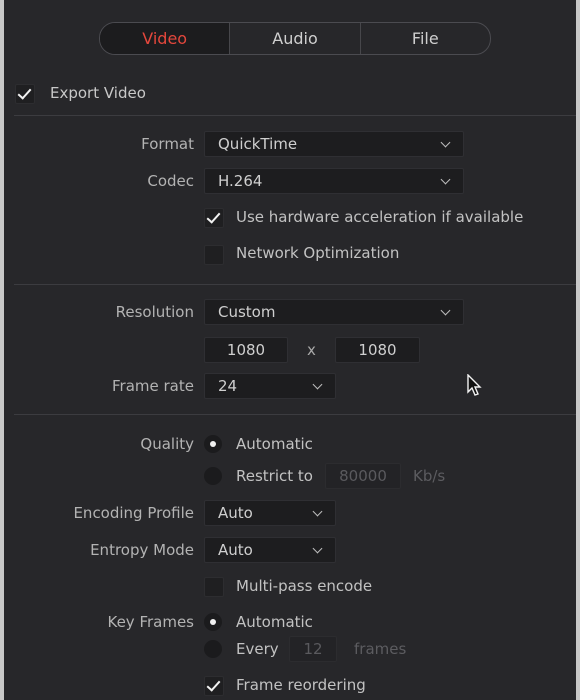  I want to click on tab-video: Video, so click(165, 38).